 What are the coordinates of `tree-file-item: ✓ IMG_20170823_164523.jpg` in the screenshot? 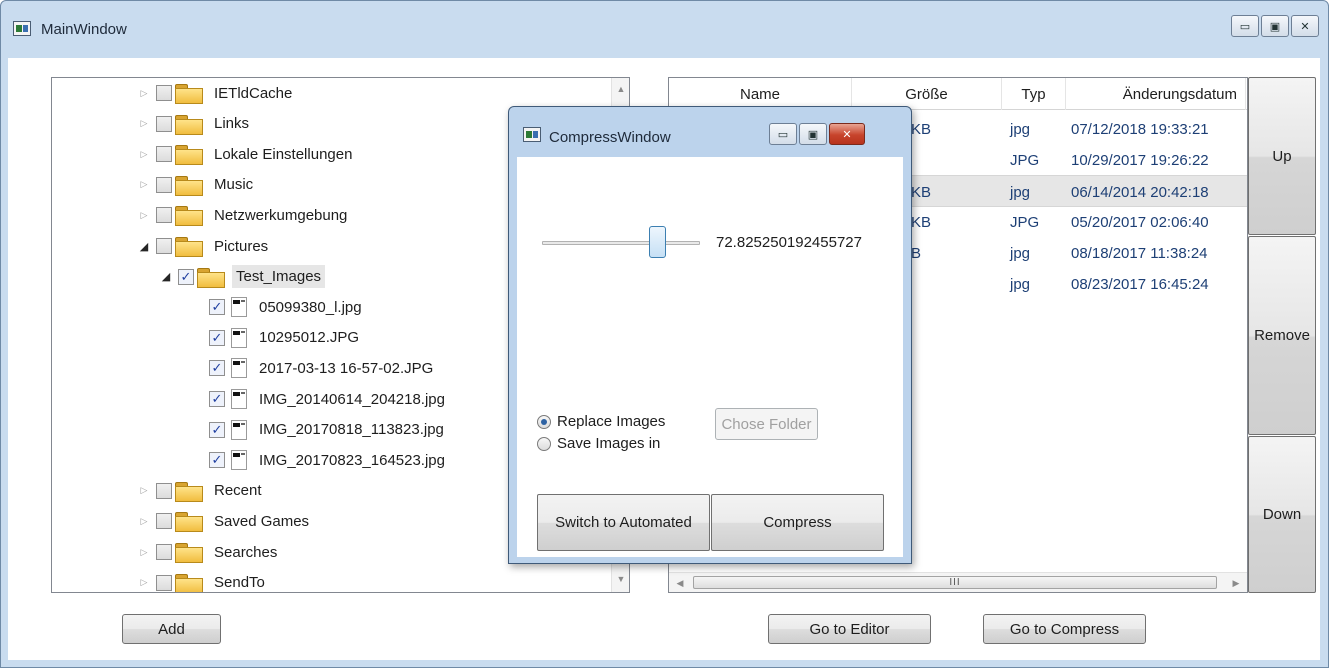 It's located at (327, 460).